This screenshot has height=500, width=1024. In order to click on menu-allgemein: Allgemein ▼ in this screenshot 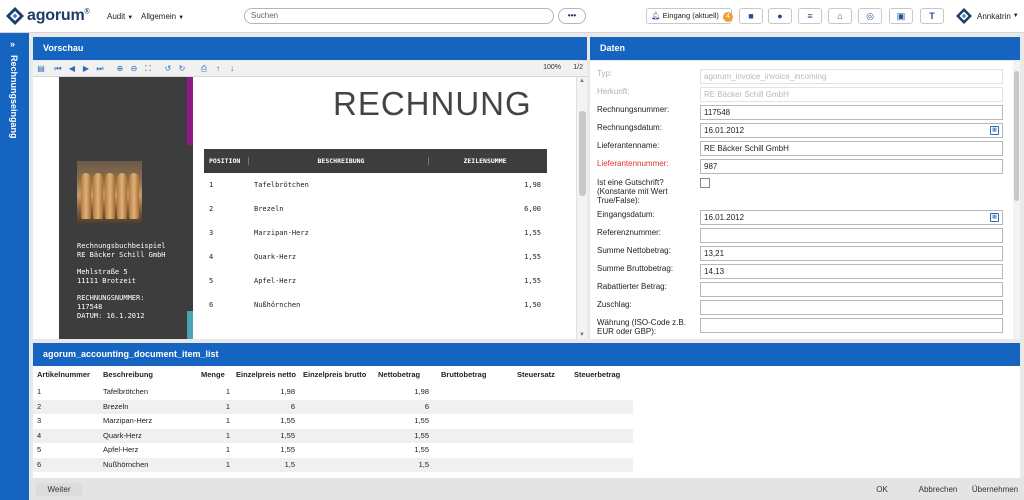, I will do `click(162, 16)`.